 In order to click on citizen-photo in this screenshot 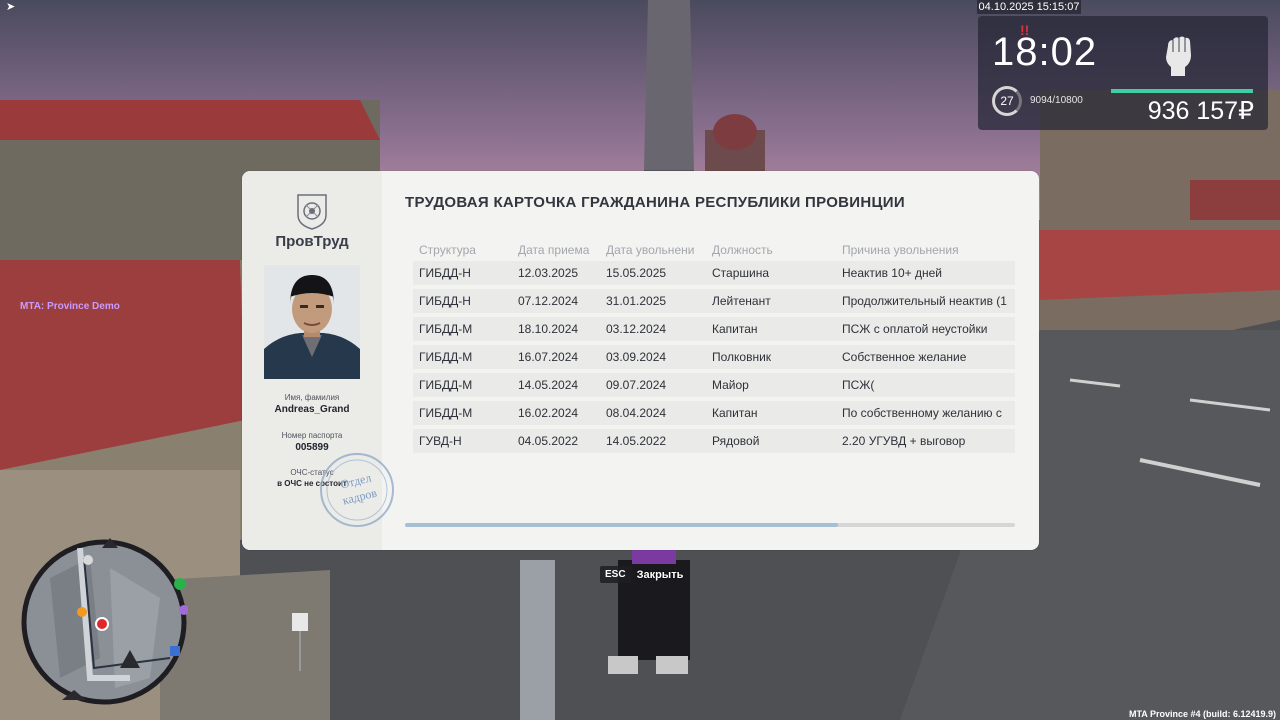, I will do `click(312, 322)`.